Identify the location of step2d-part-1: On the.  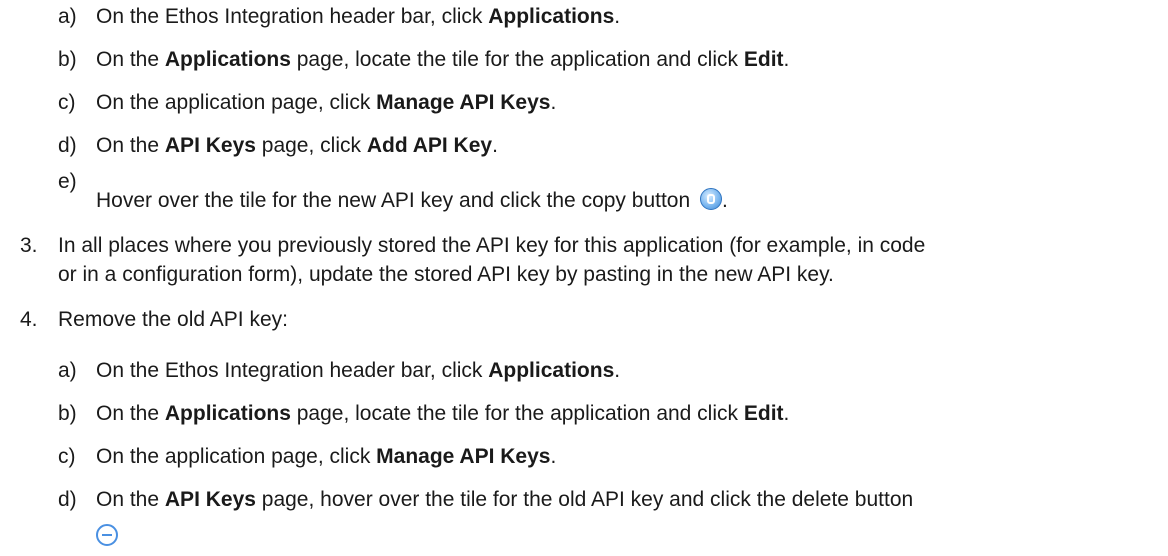
(130, 145).